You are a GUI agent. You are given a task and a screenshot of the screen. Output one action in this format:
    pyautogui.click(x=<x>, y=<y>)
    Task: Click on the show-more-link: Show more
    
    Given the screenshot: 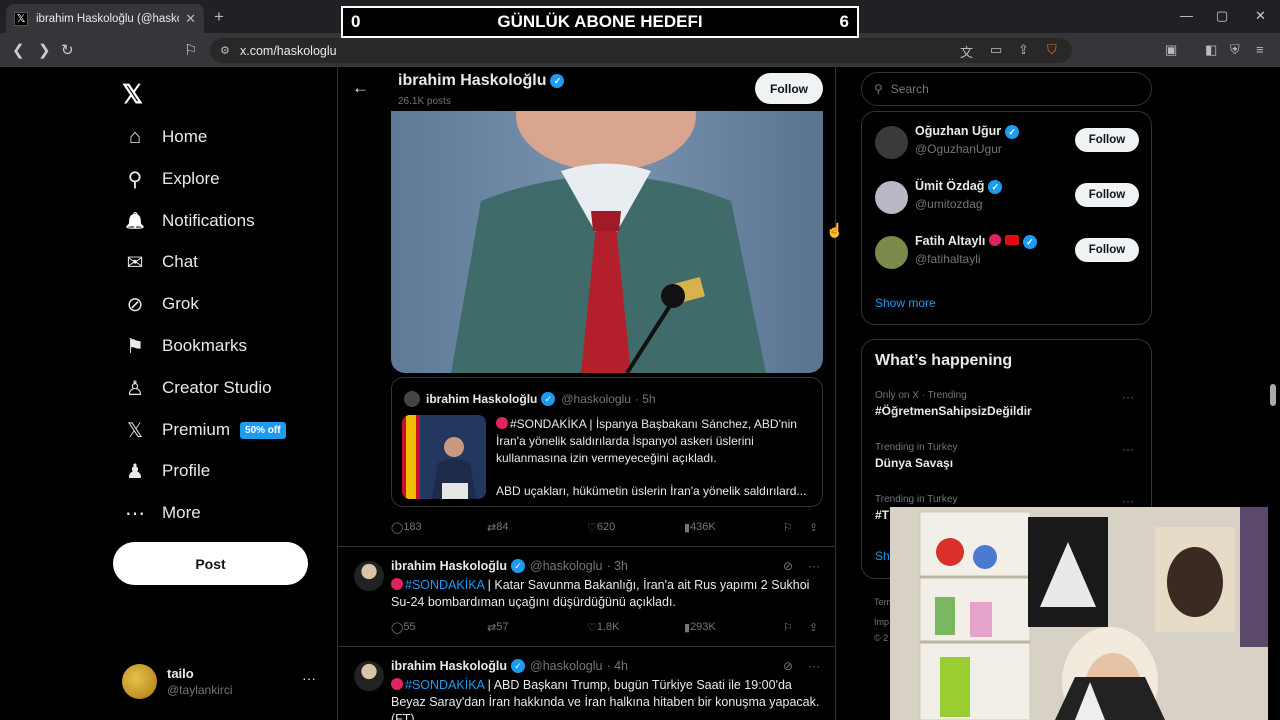 What is the action you would take?
    pyautogui.click(x=905, y=303)
    